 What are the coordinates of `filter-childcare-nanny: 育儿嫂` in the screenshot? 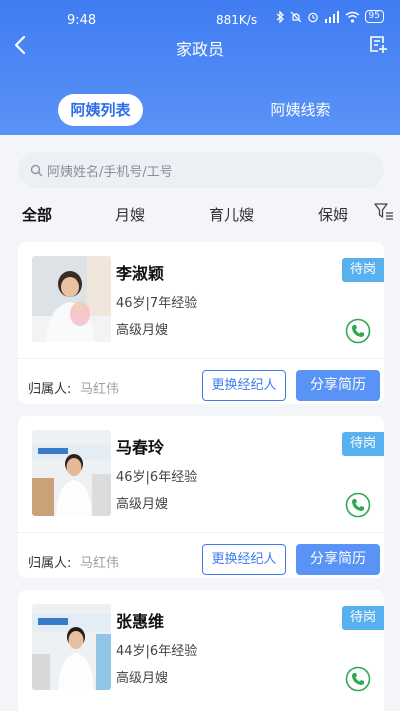 It's located at (231, 214).